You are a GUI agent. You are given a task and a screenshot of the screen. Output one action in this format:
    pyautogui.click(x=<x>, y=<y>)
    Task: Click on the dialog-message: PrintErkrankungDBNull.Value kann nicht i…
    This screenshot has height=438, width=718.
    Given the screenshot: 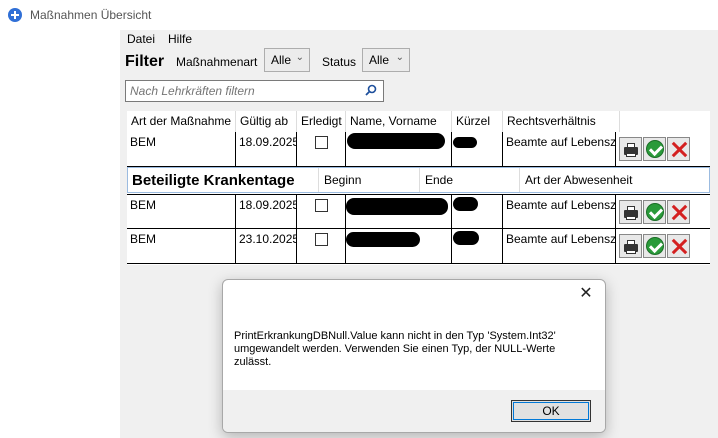 What is the action you would take?
    pyautogui.click(x=395, y=349)
    